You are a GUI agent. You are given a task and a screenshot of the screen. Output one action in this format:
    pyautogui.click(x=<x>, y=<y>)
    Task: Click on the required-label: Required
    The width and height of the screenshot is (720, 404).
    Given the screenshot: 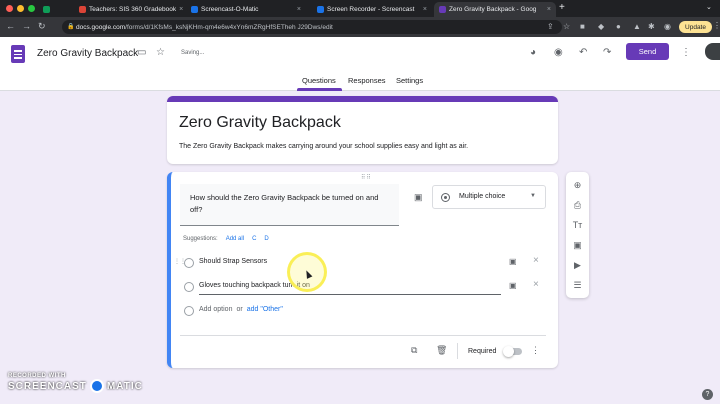 What is the action you would take?
    pyautogui.click(x=482, y=351)
    